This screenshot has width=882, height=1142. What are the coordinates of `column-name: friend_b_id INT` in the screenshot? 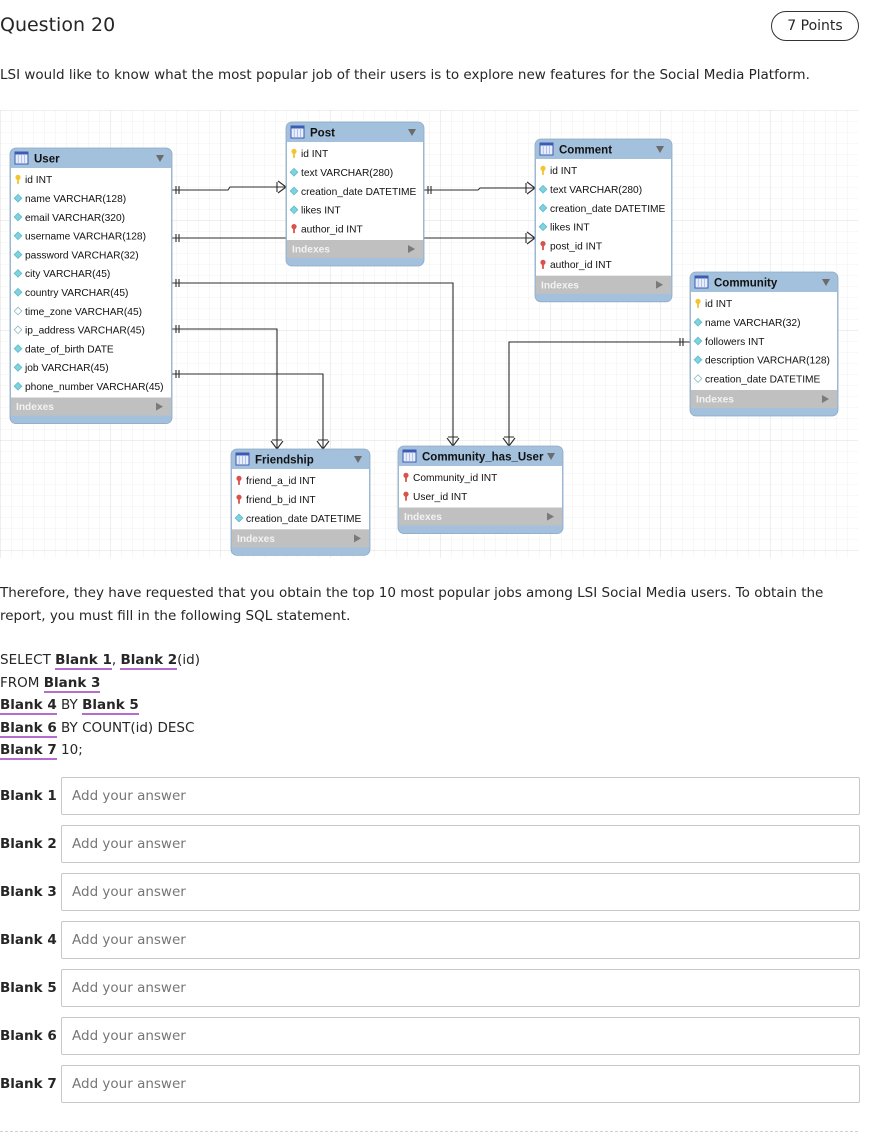 It's located at (281, 500).